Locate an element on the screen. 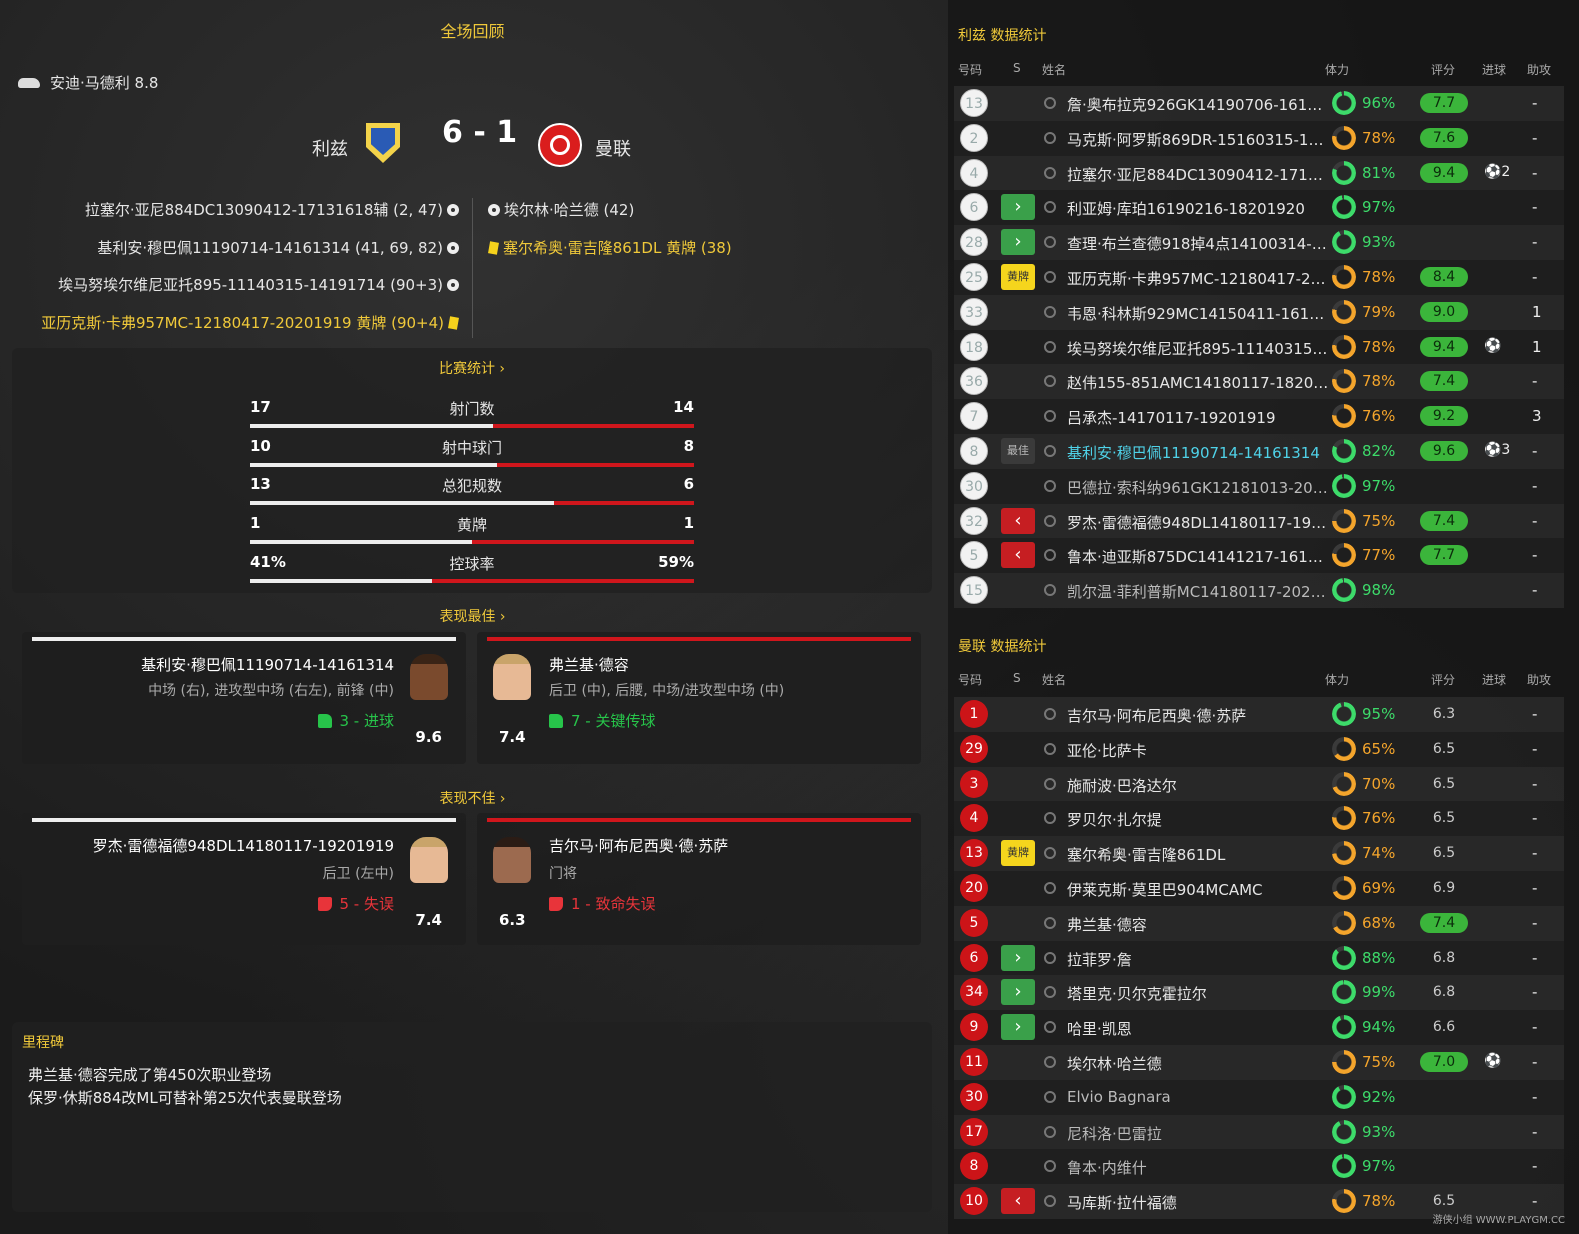  player-row: 30 Elvio Bagnara 92% - is located at coordinates (1259, 1097).